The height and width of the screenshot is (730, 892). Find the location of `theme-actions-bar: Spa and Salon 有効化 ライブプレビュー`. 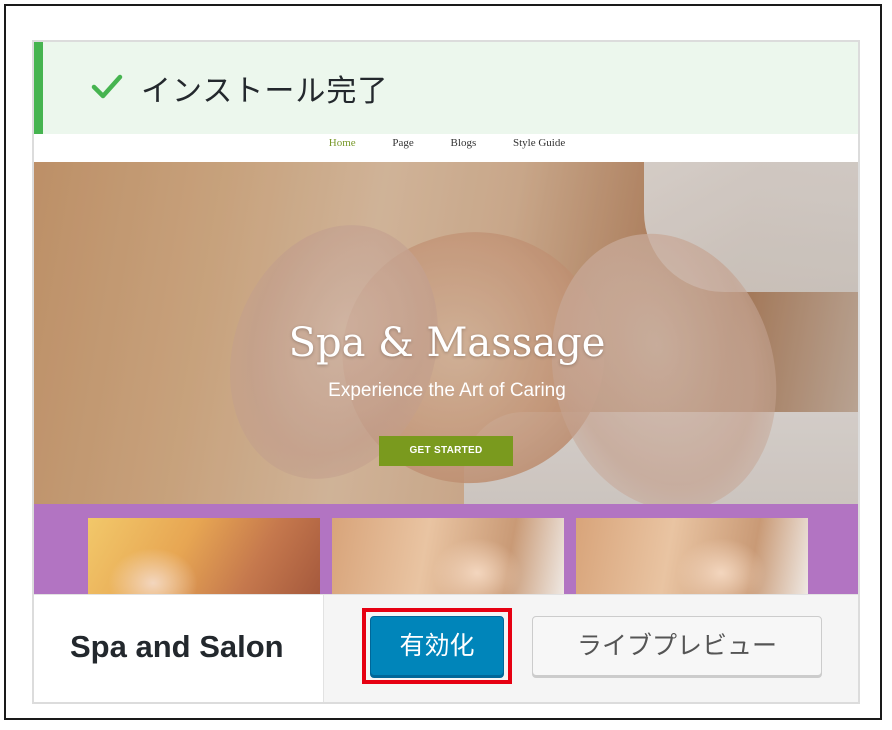

theme-actions-bar: Spa and Salon 有効化 ライブプレビュー is located at coordinates (446, 648).